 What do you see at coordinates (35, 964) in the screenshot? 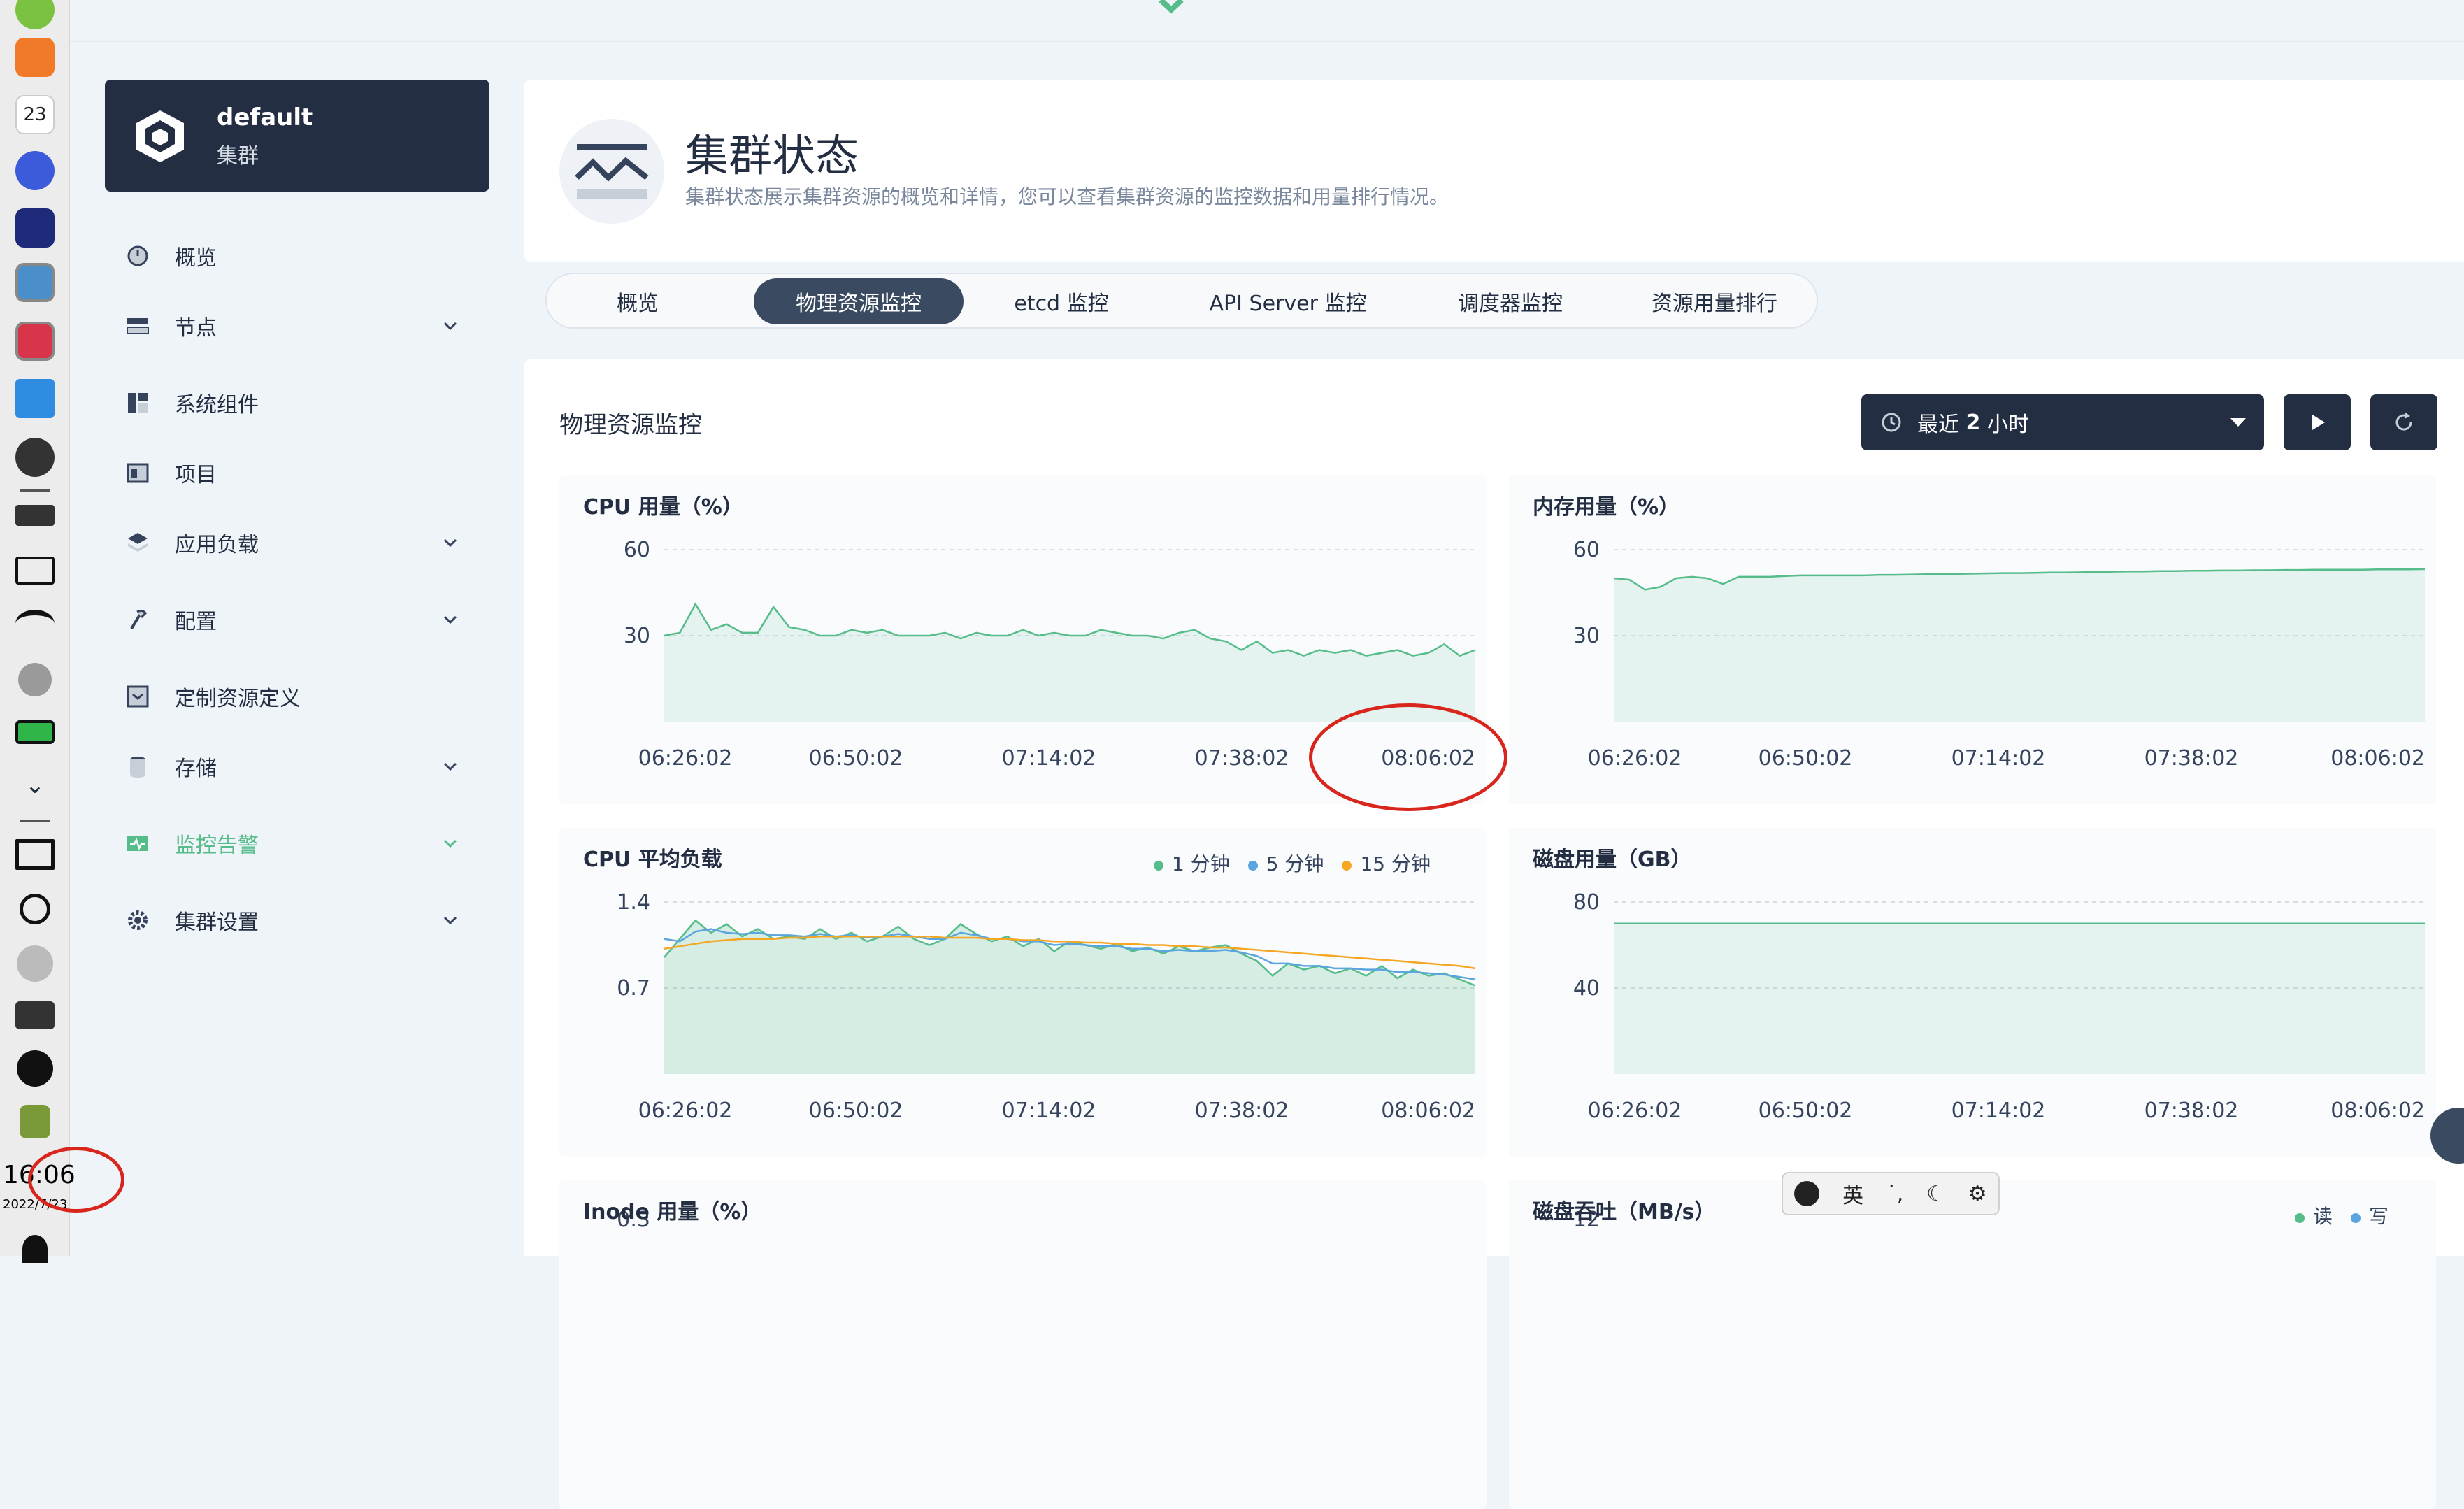
I see `waveform-icon` at bounding box center [35, 964].